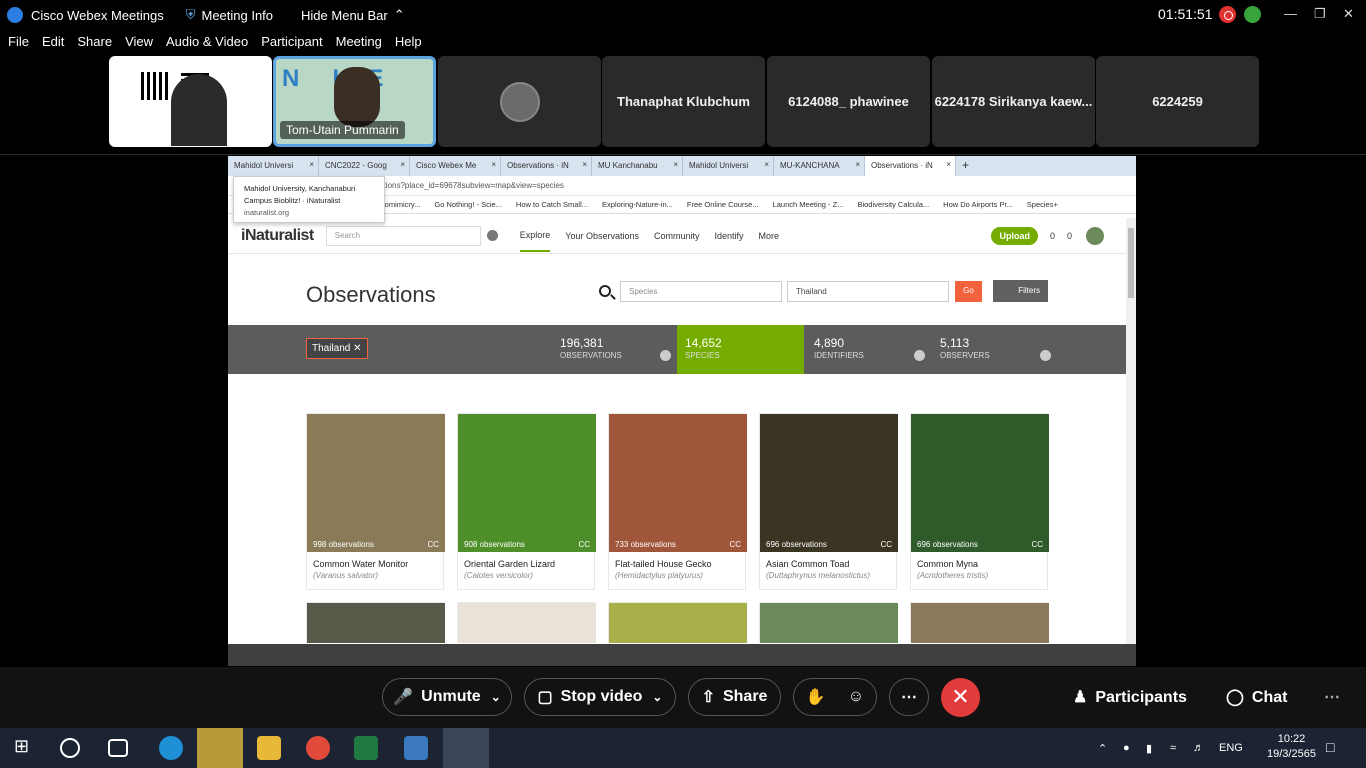 The image size is (1366, 768). Describe the element at coordinates (968, 291) in the screenshot. I see `go-button: Go` at that location.